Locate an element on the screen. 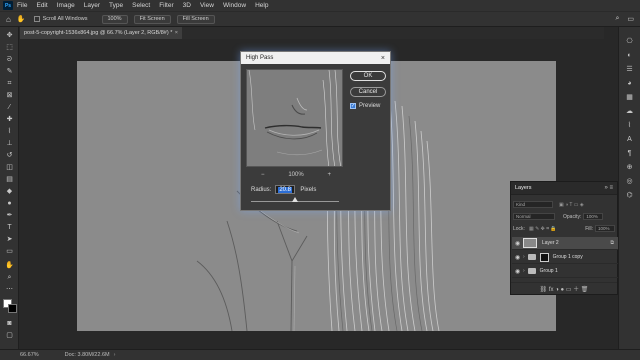 This screenshot has height=360, width=640. menu-3d: 3D is located at coordinates (187, 5).